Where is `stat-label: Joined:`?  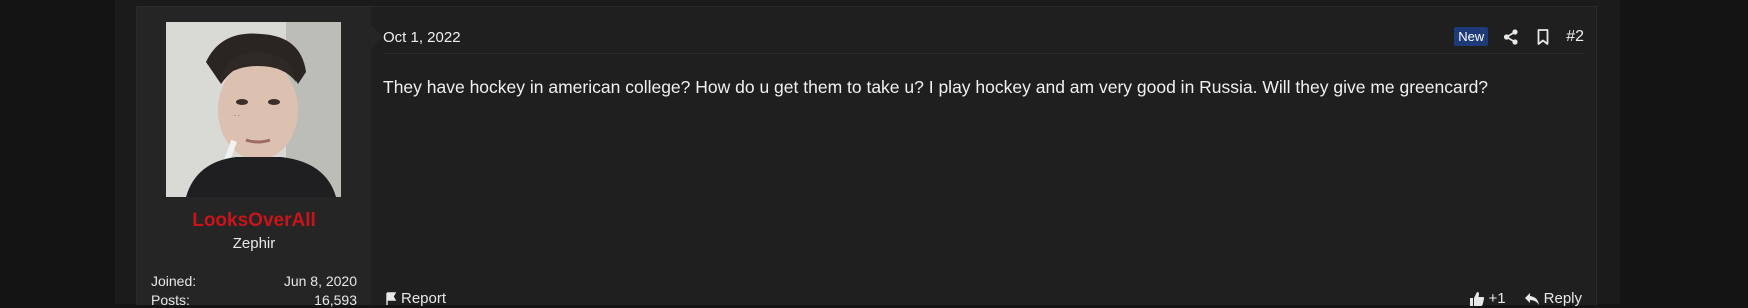
stat-label: Joined: is located at coordinates (174, 281).